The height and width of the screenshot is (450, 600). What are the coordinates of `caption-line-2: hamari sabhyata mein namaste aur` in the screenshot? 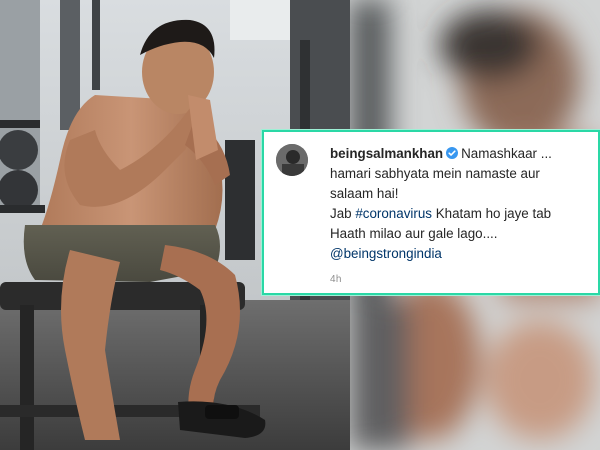 It's located at (435, 173).